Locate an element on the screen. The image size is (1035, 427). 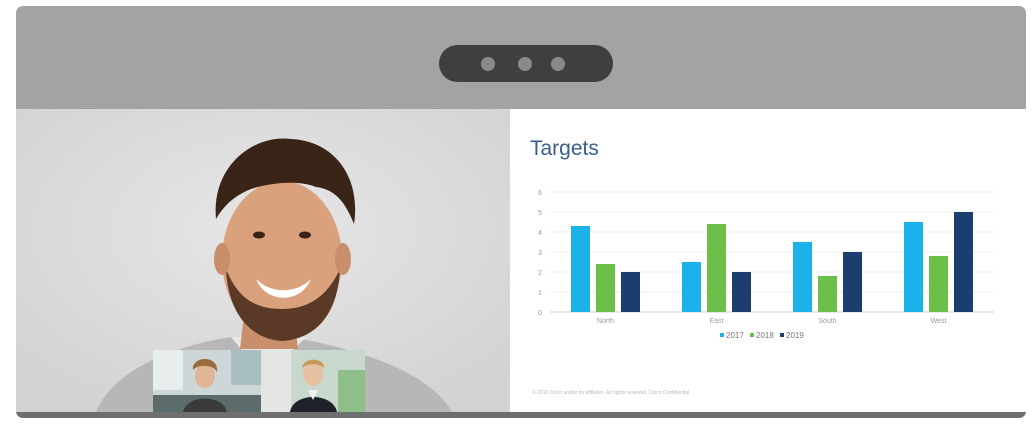
bar-east-2018 is located at coordinates (716, 268).